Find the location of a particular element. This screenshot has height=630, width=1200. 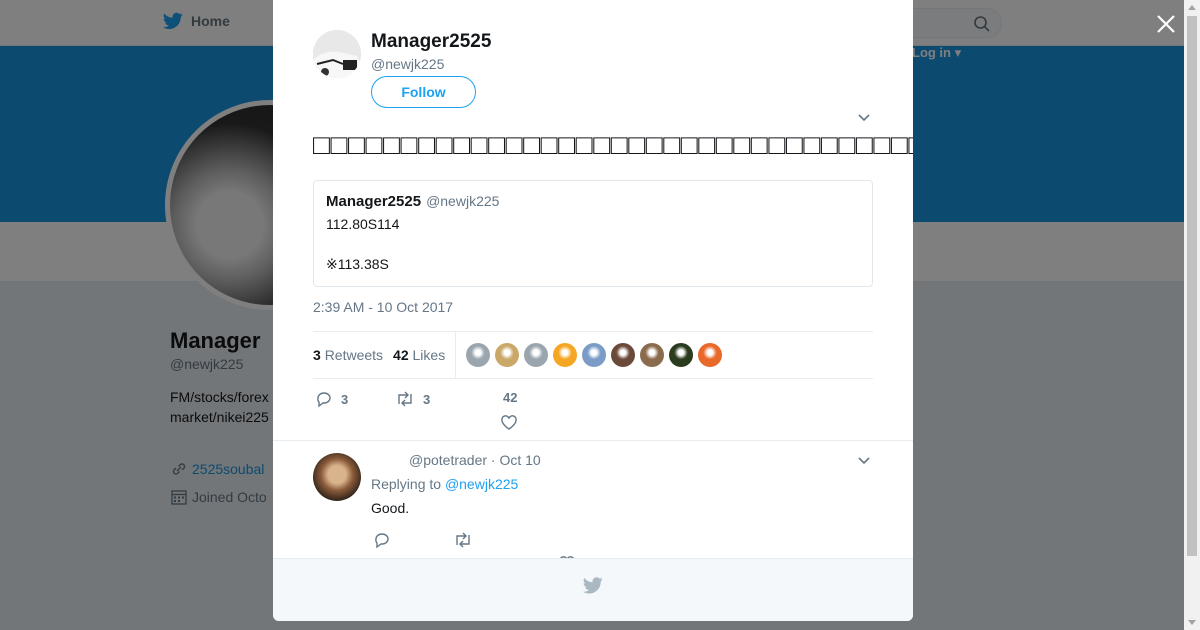

liker-avatars is located at coordinates (594, 355).